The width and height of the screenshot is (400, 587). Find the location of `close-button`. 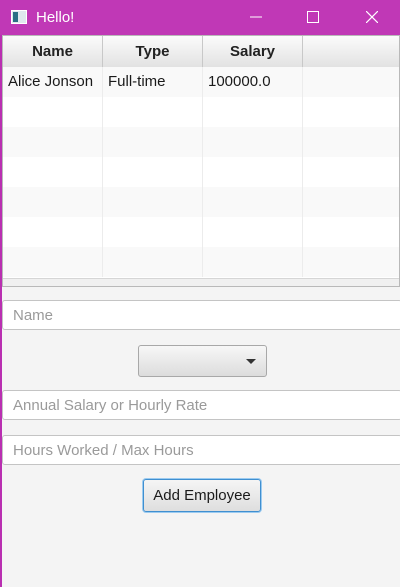

close-button is located at coordinates (372, 17).